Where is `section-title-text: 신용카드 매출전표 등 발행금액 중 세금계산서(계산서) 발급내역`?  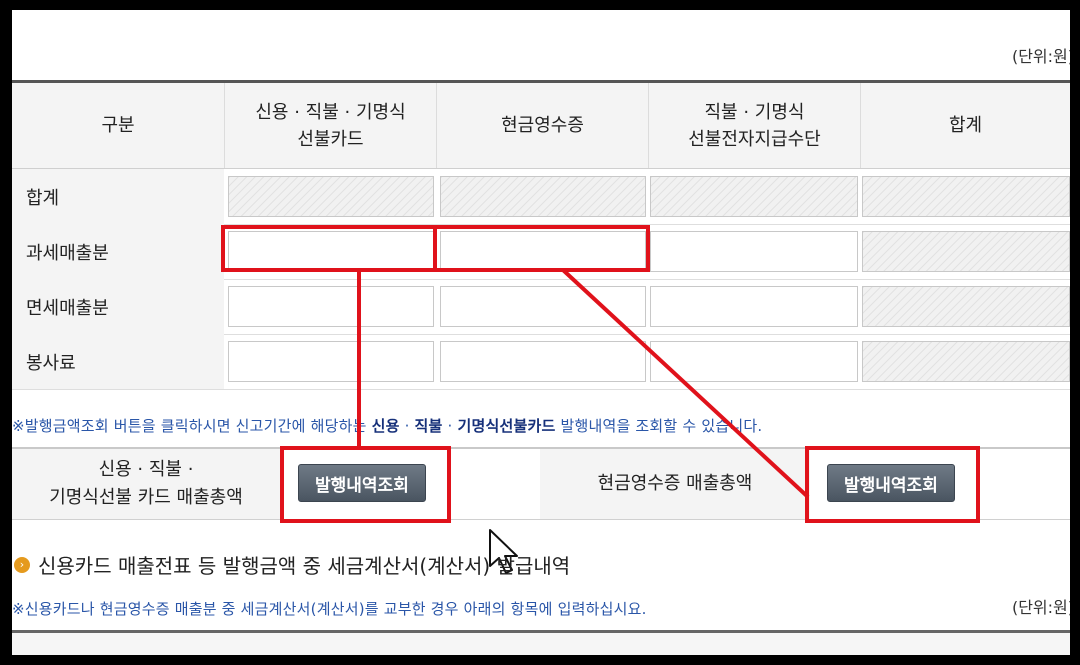 section-title-text: 신용카드 매출전표 등 발행금액 중 세금계산서(계산서) 발급내역 is located at coordinates (304, 566).